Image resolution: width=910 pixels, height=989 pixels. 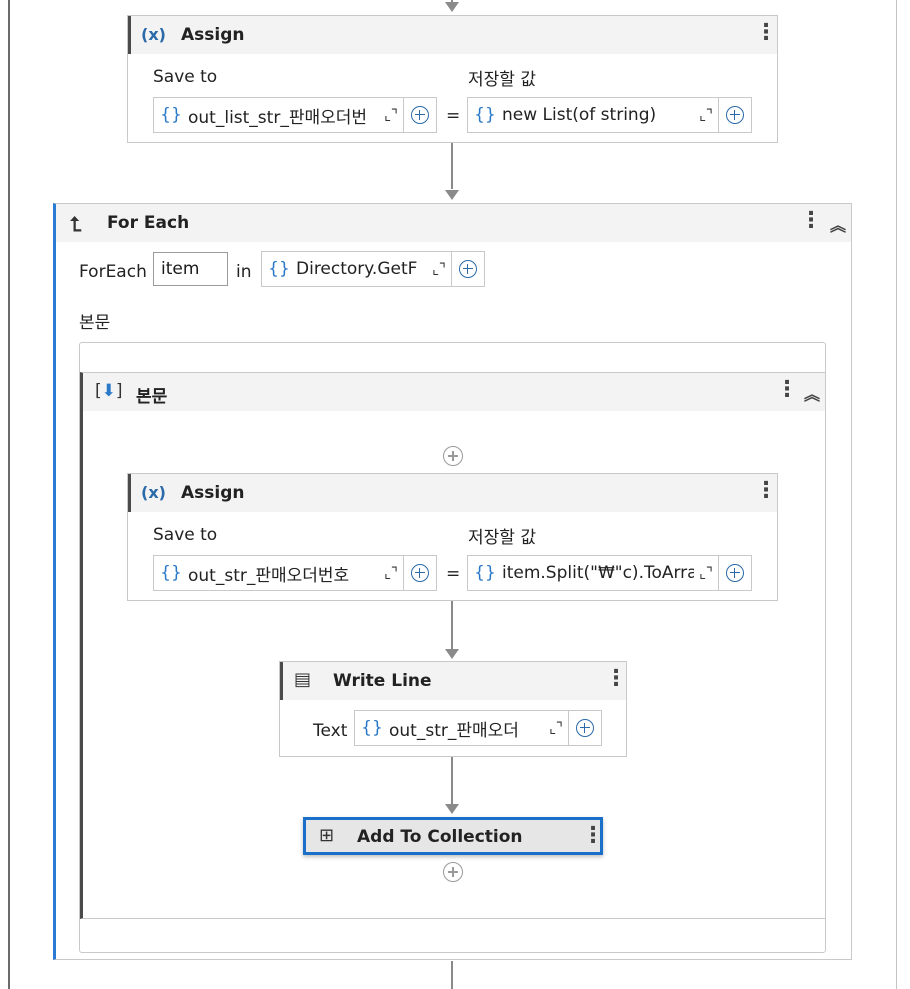 I want to click on connector-arrow-top, so click(x=452, y=7).